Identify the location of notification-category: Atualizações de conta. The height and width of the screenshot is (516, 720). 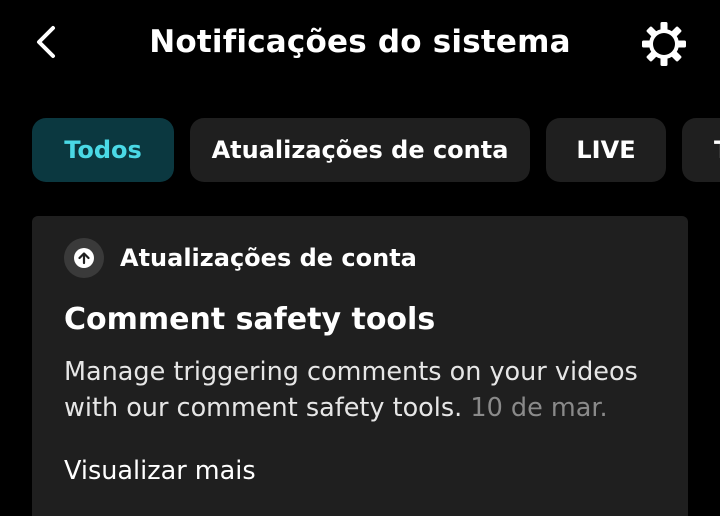
(240, 258).